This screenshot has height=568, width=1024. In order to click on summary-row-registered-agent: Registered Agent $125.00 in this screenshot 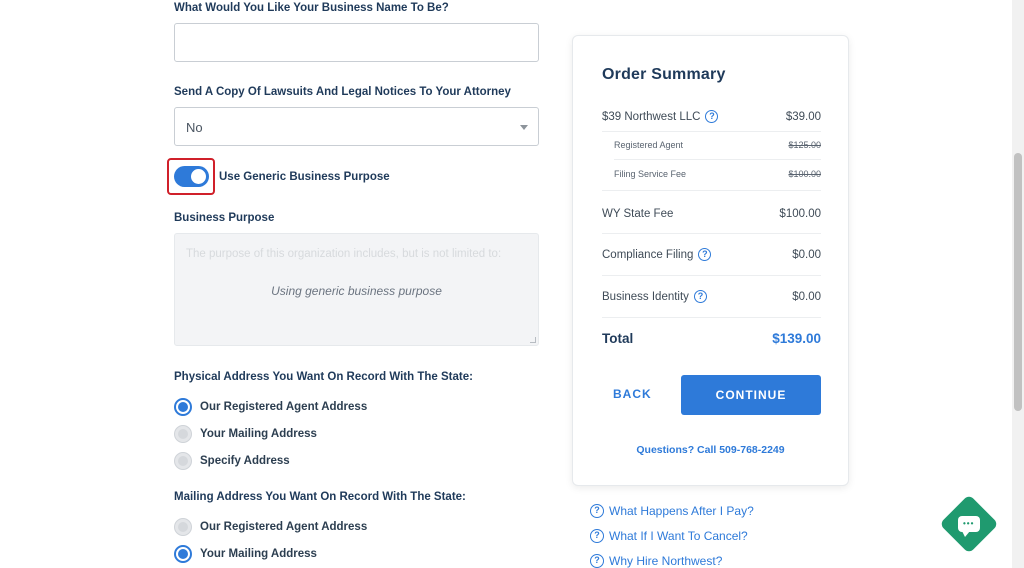, I will do `click(717, 145)`.